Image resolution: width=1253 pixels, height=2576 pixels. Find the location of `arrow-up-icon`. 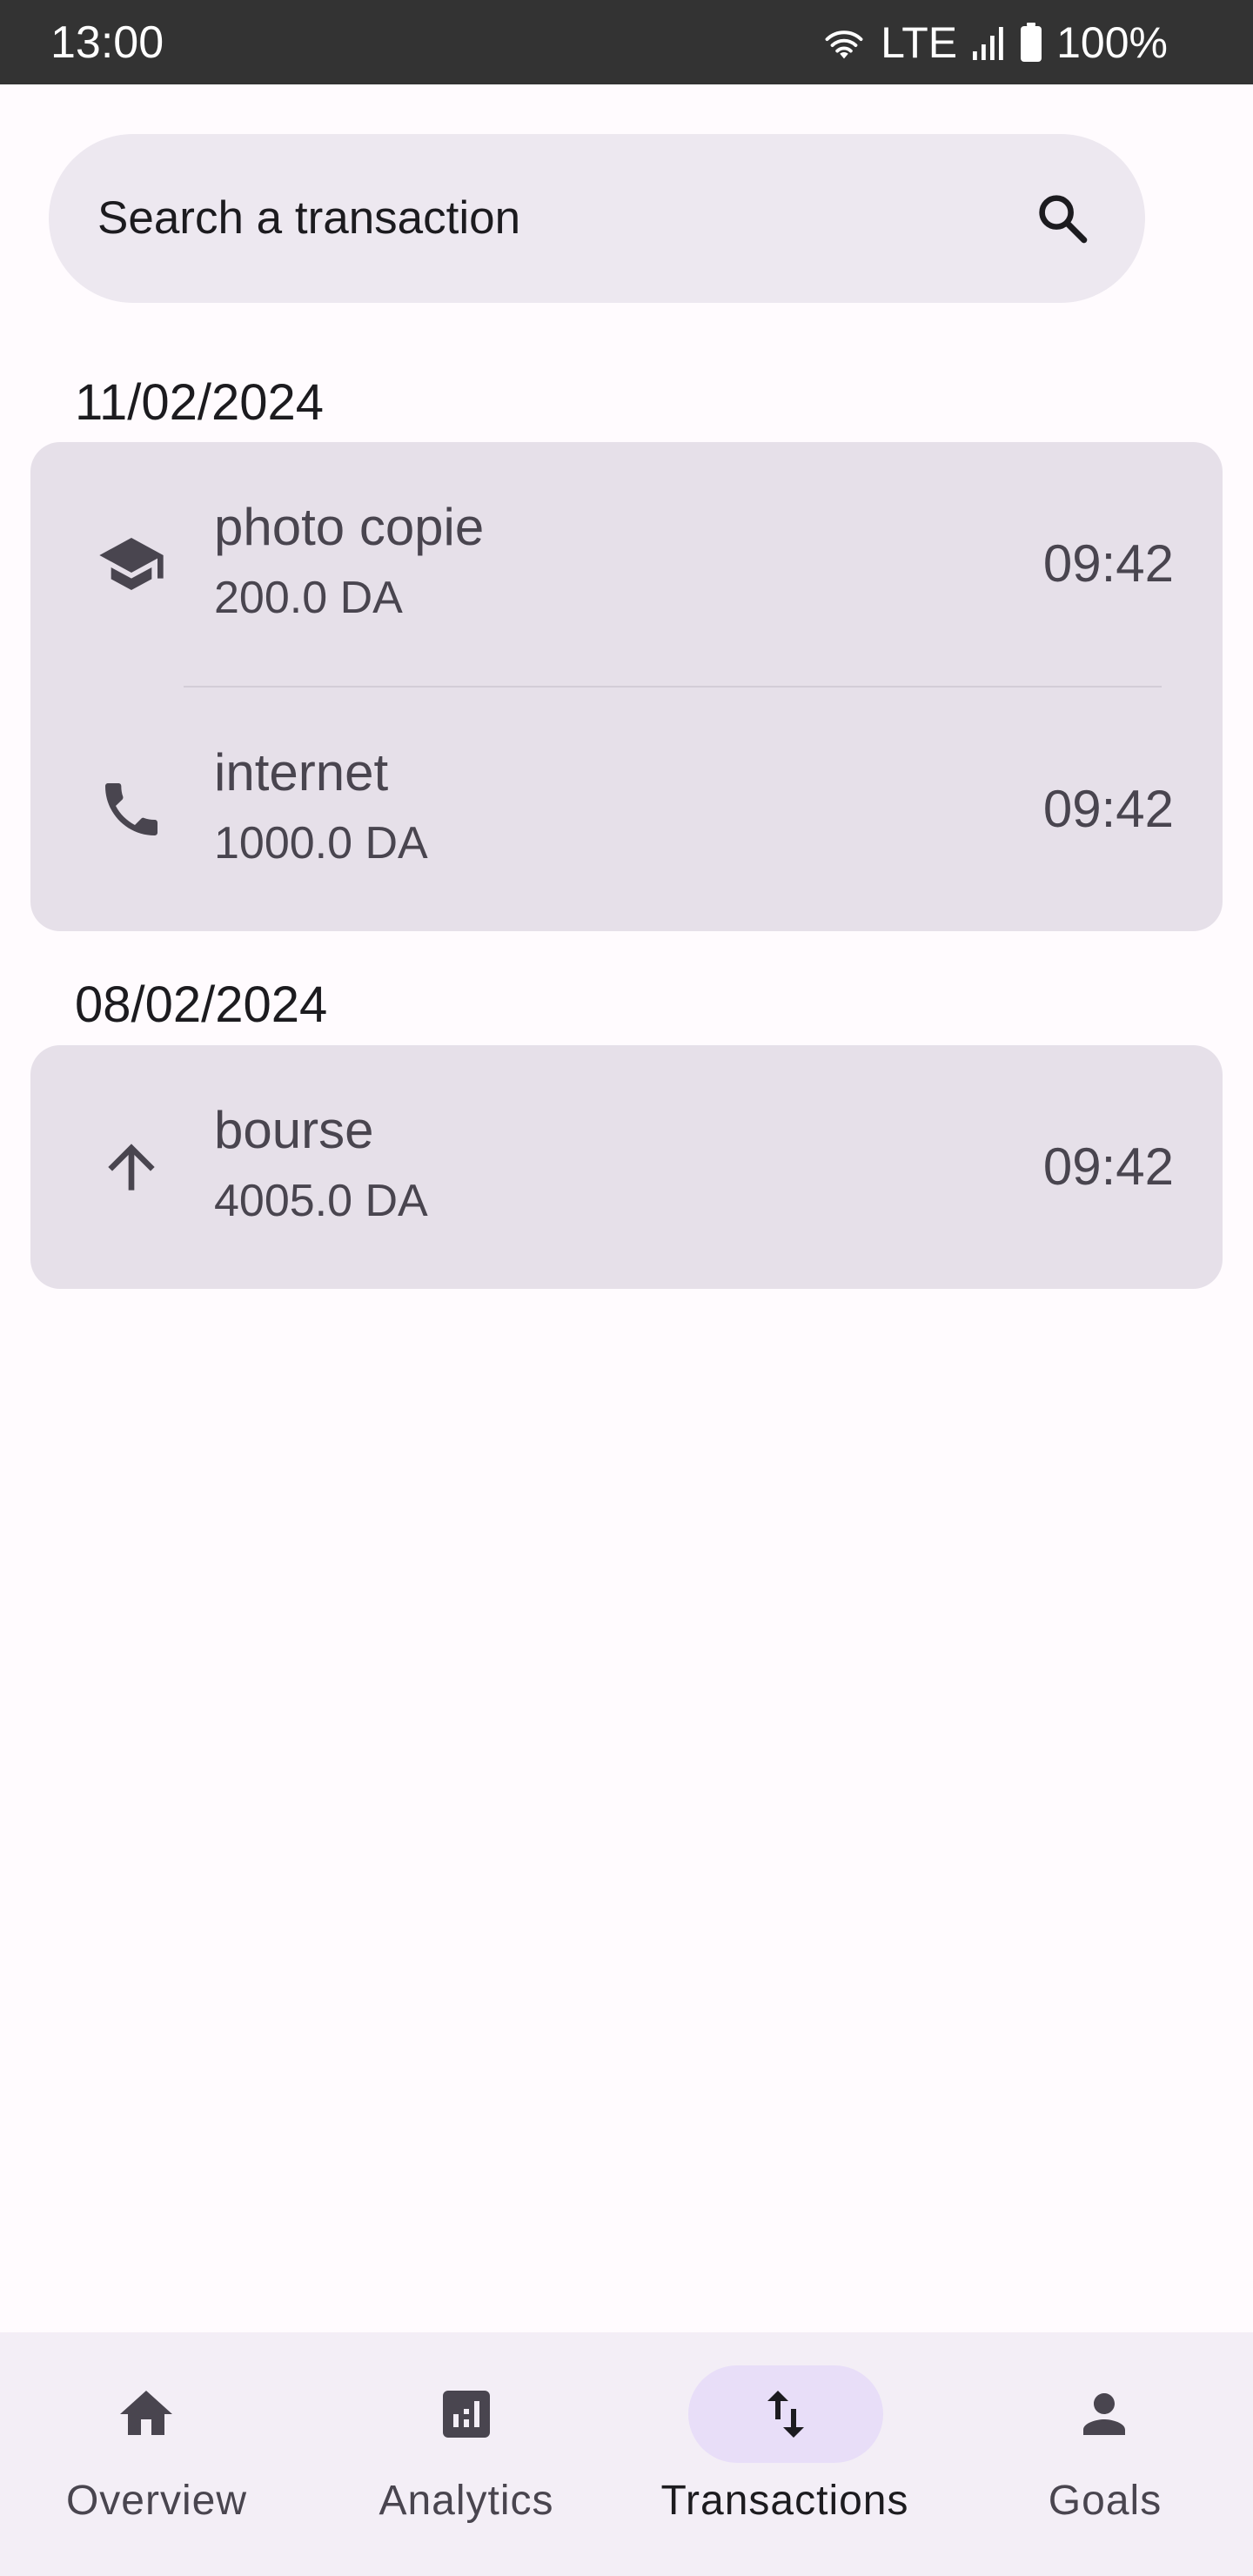

arrow-up-icon is located at coordinates (131, 1167).